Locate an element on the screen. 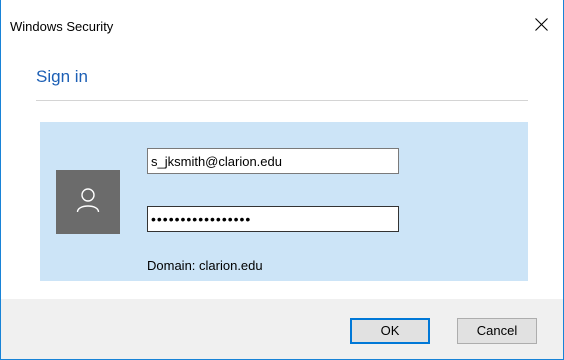  avatar is located at coordinates (88, 202).